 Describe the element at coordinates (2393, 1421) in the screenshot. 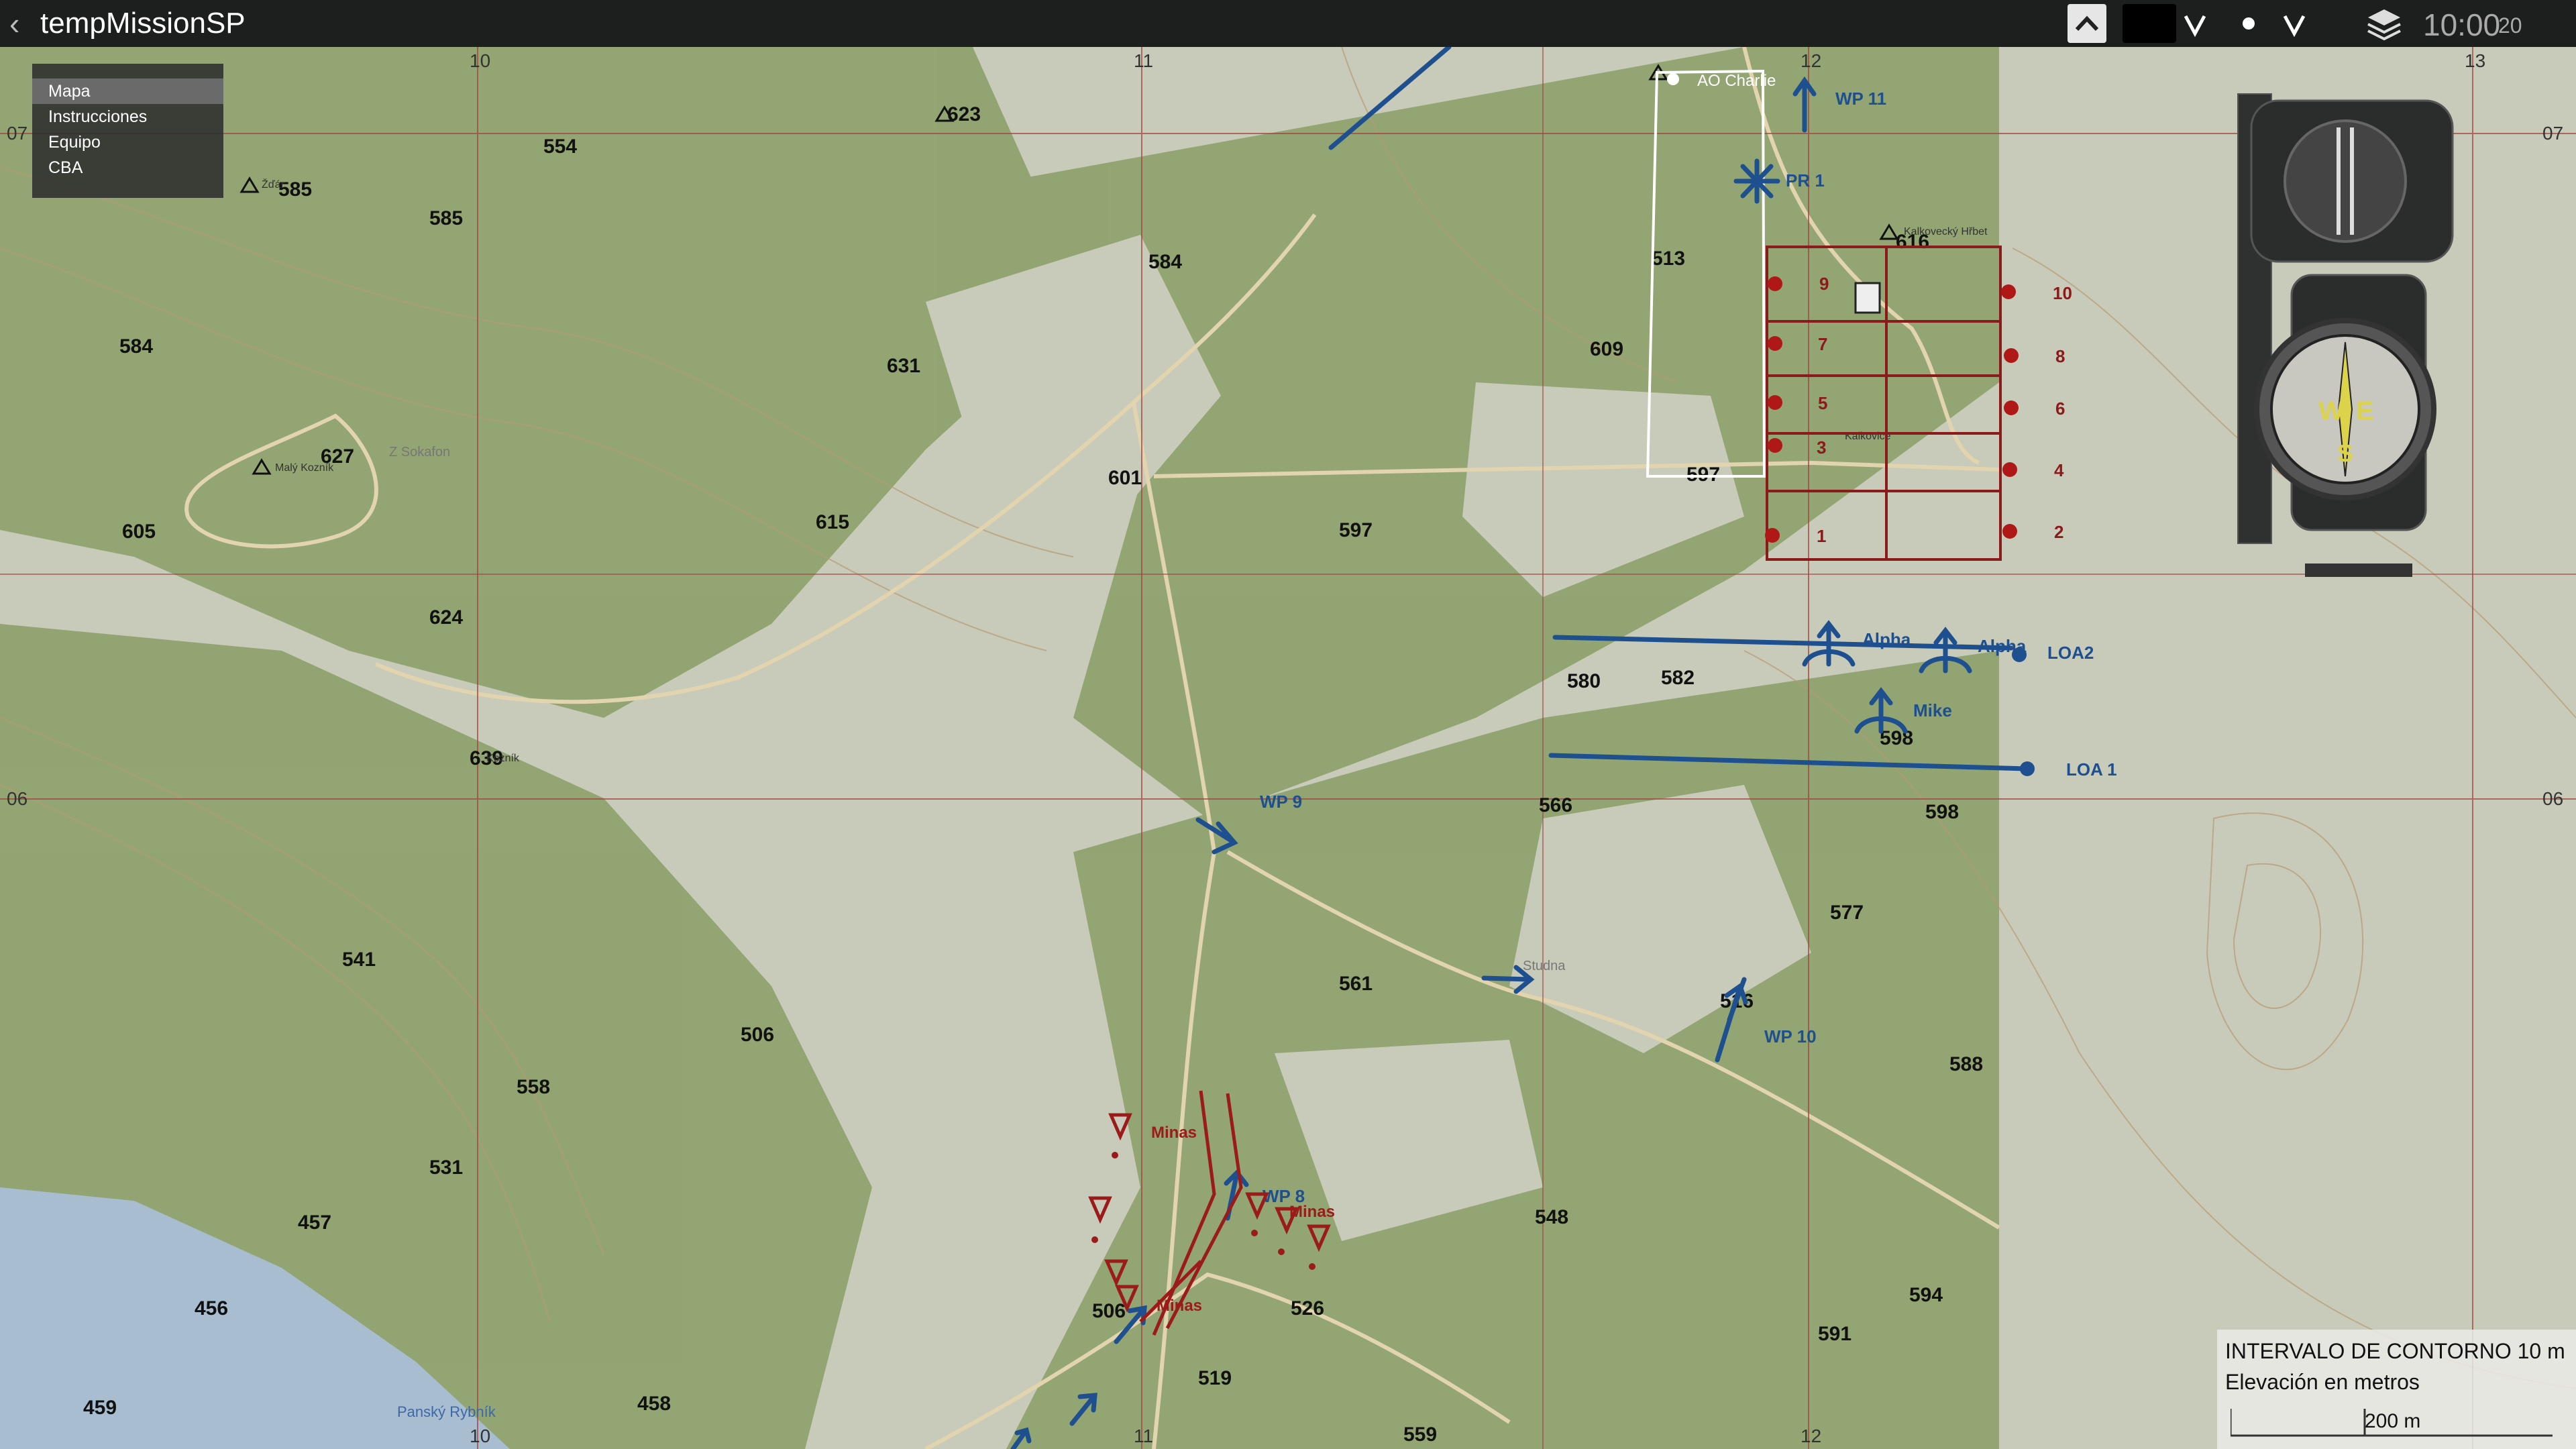

I see `scale-label: 200 m` at that location.